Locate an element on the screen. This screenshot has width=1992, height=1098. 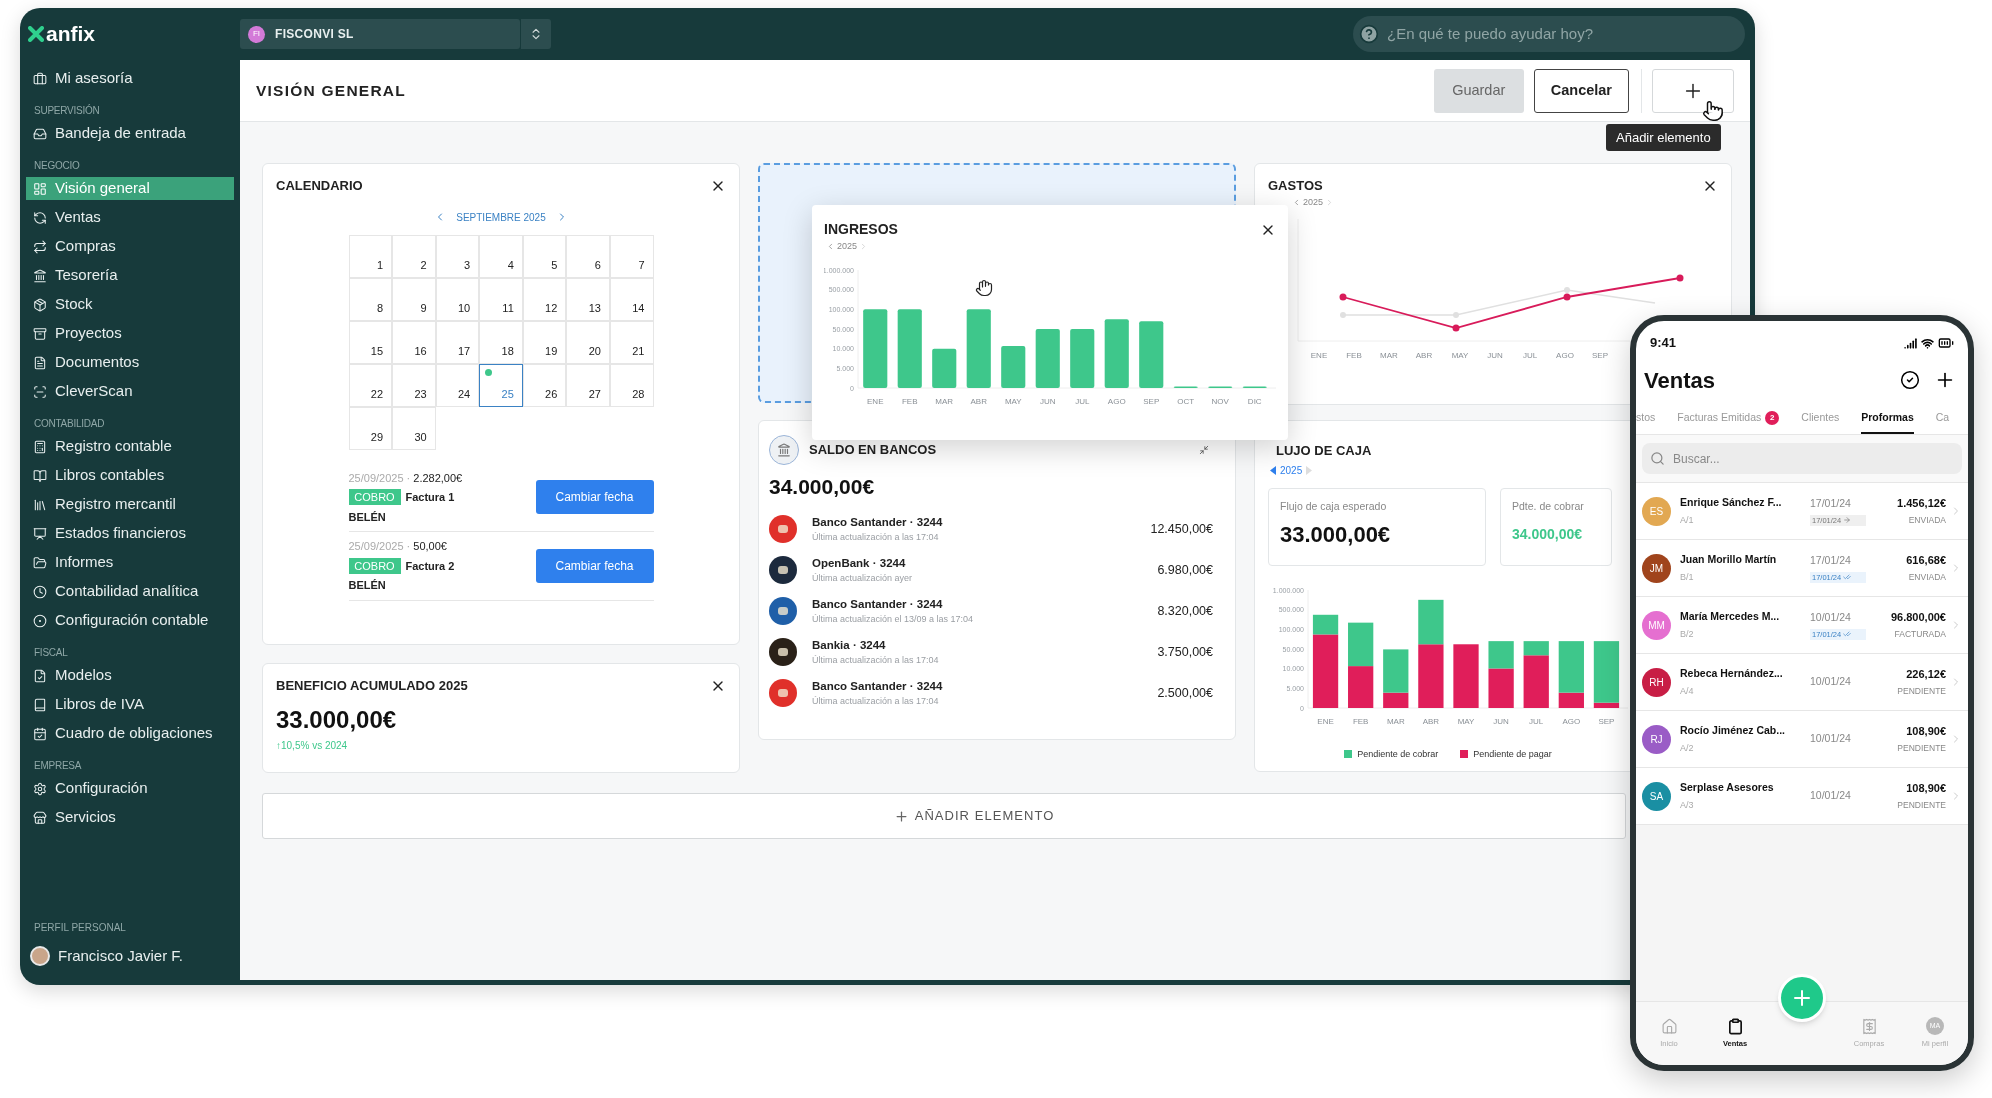
year-label: 2025 is located at coordinates (1291, 470).